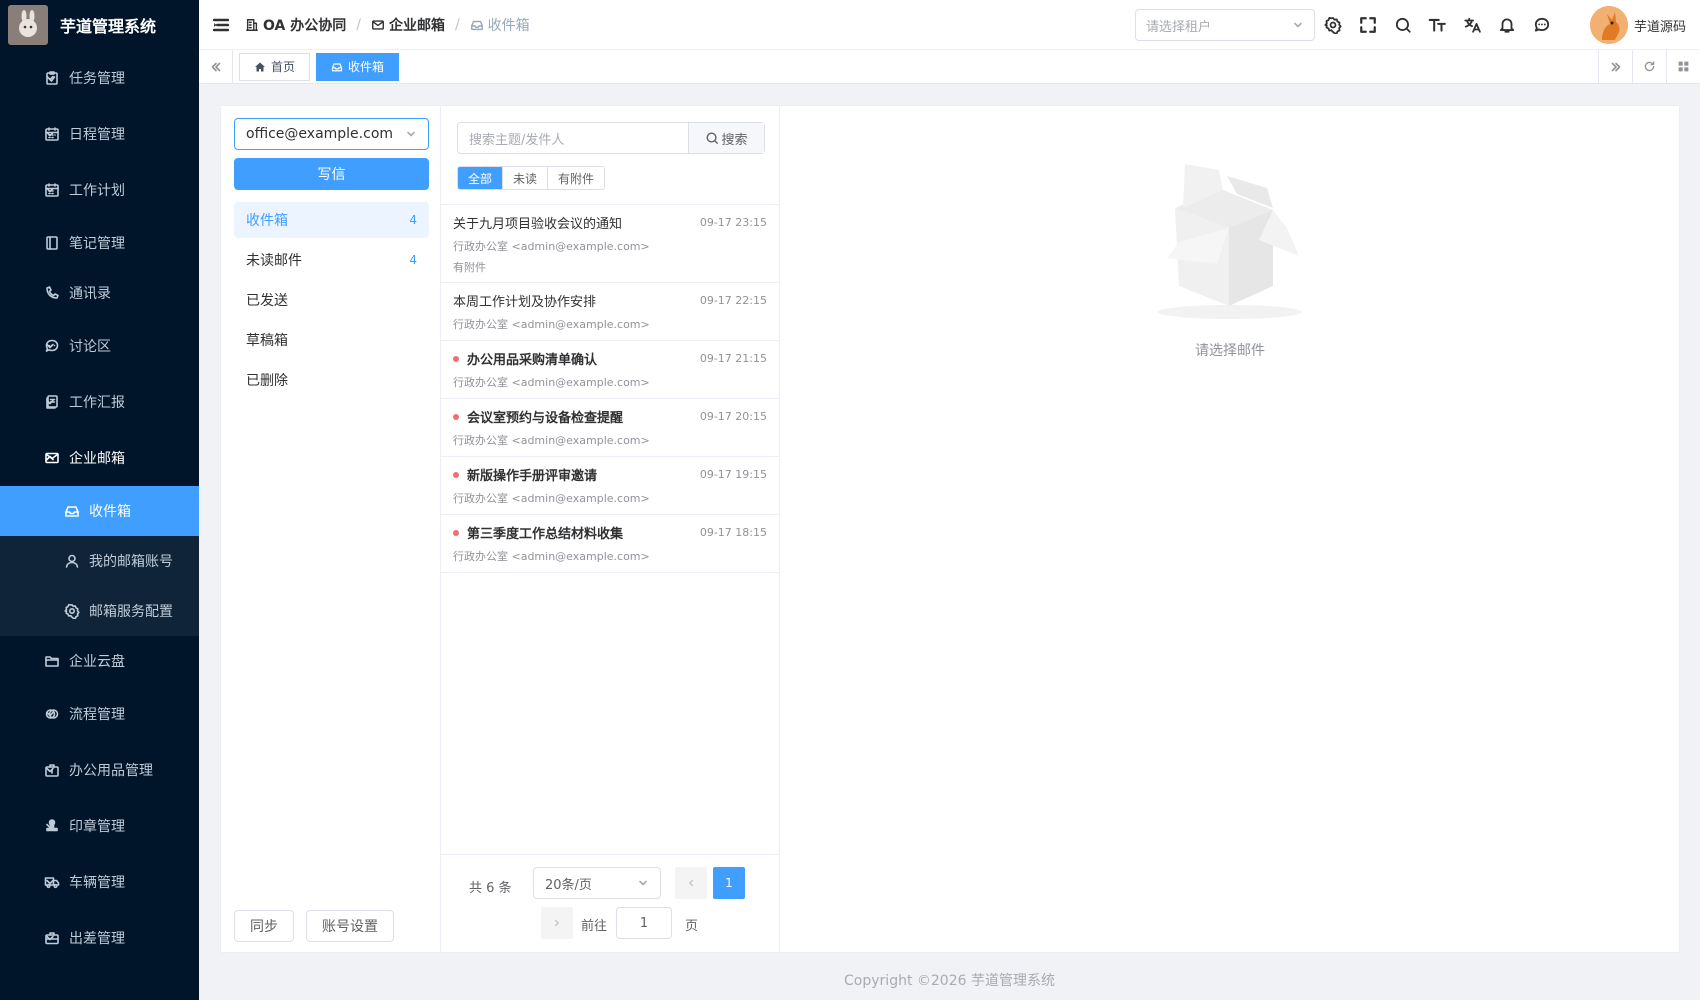 The width and height of the screenshot is (1700, 1000). I want to click on sidebar-item-workflow: 流程管理, so click(99, 714).